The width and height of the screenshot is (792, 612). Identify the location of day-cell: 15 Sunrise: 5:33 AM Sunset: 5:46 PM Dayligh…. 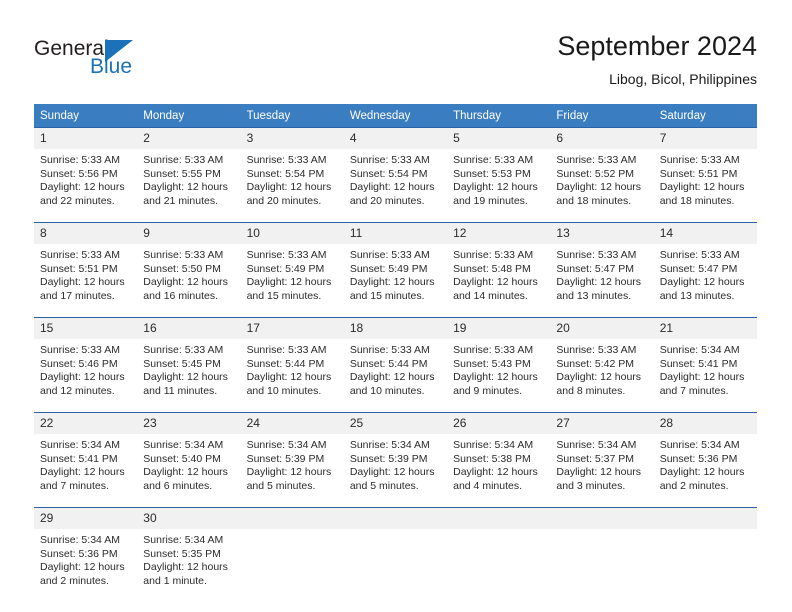
(86, 365).